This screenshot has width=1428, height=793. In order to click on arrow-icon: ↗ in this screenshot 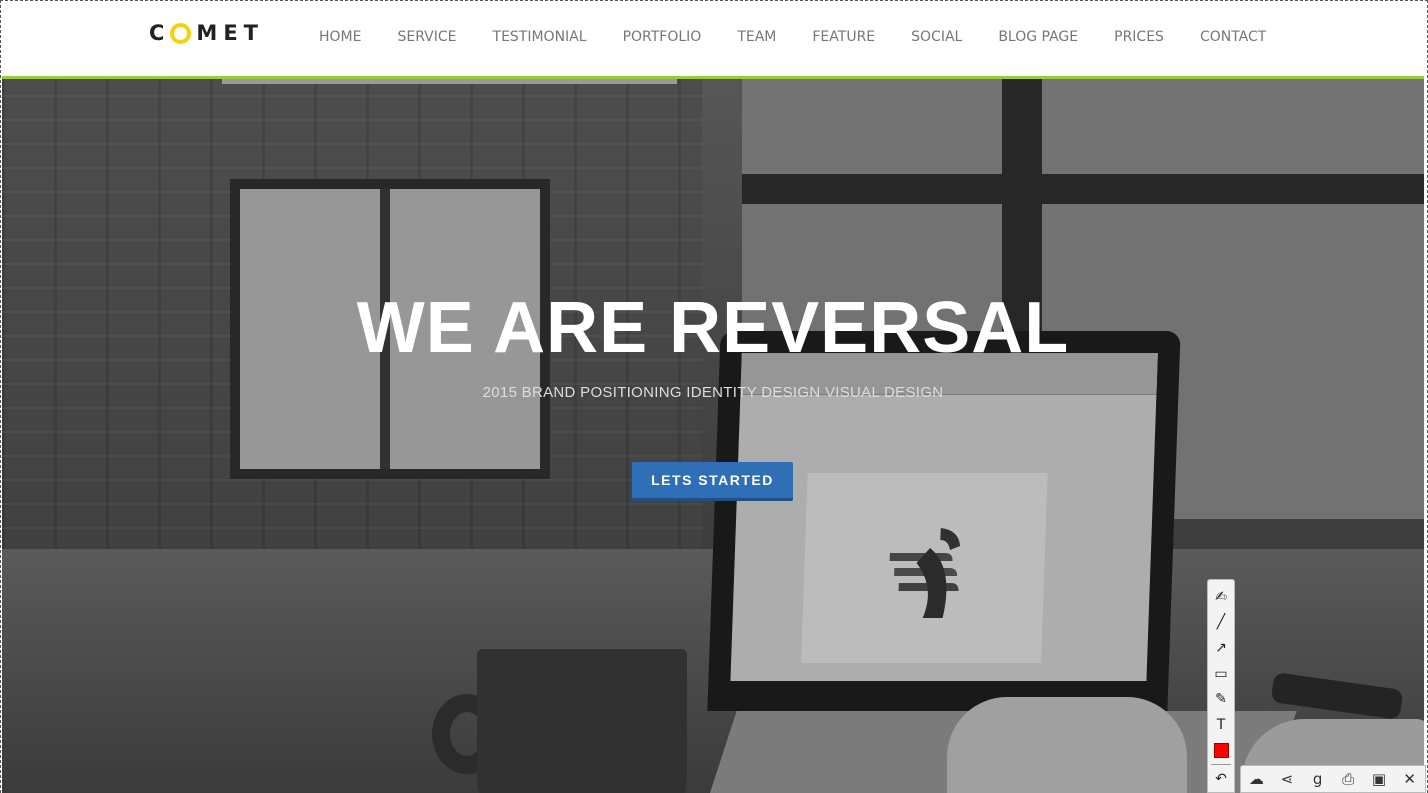, I will do `click(1221, 648)`.